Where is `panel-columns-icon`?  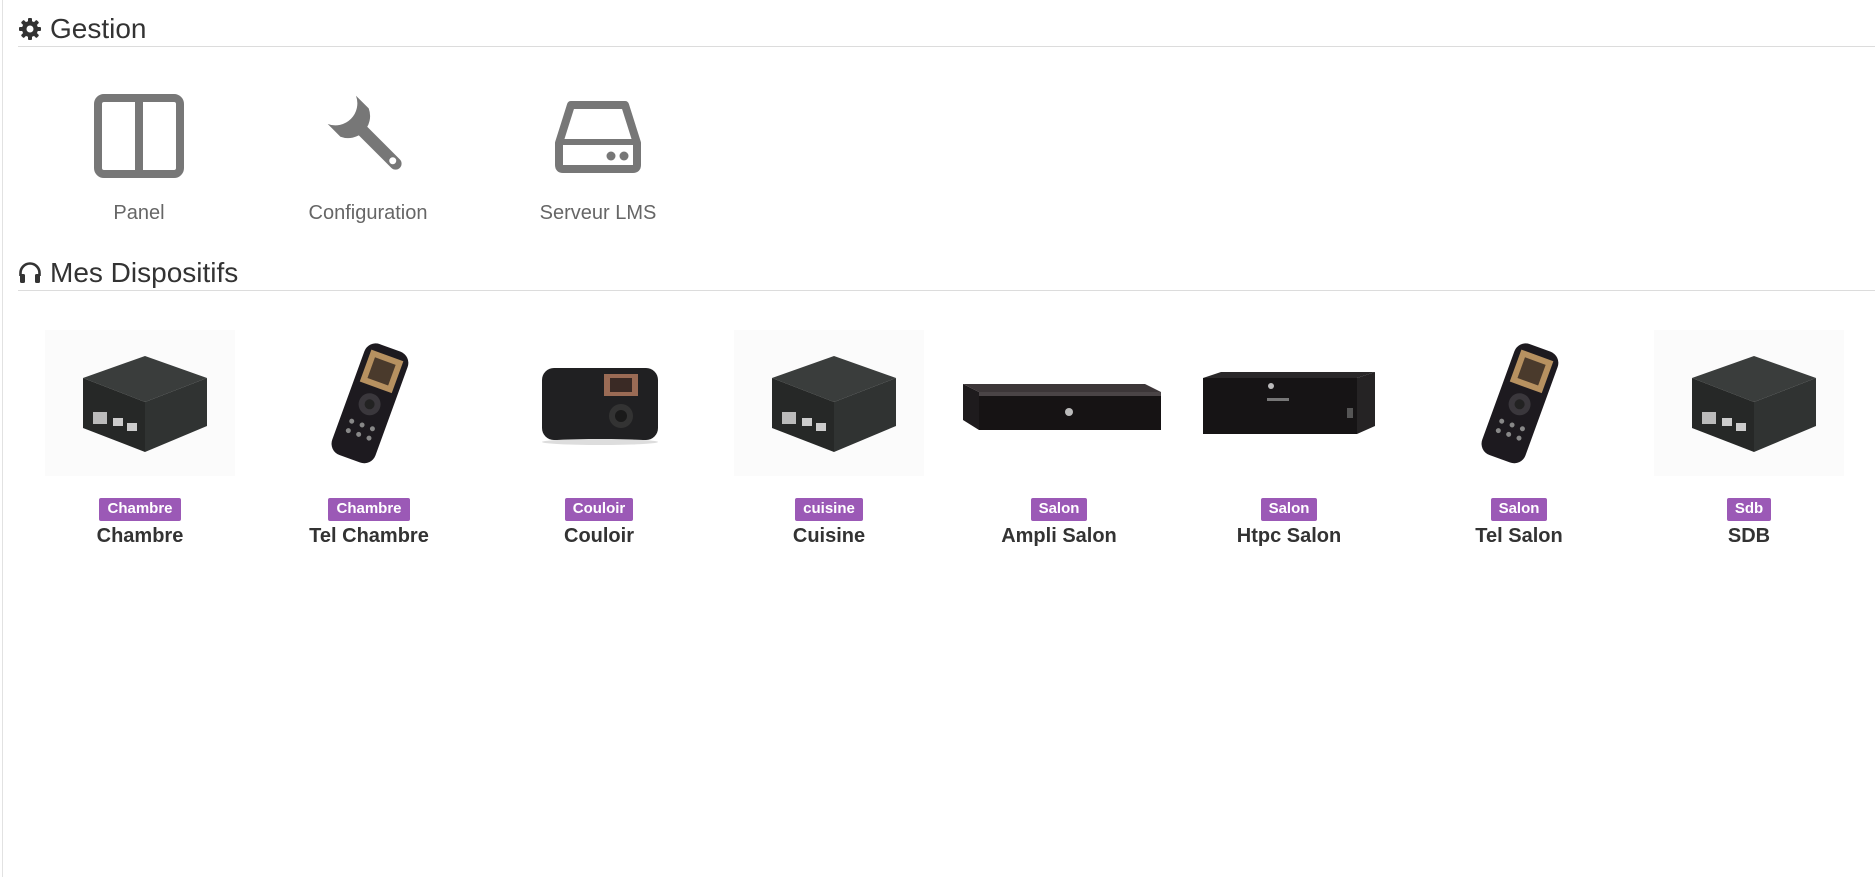 panel-columns-icon is located at coordinates (139, 136).